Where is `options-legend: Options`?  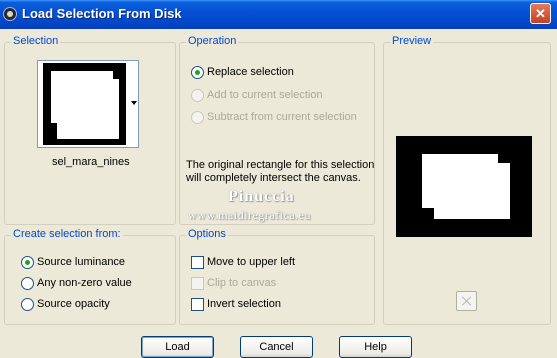 options-legend: Options is located at coordinates (207, 234).